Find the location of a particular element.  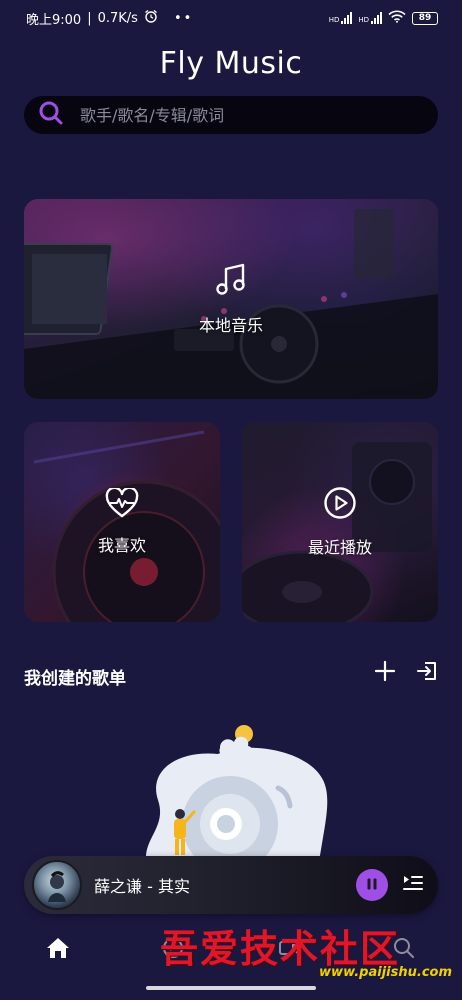

local-music-content: 本地音乐 is located at coordinates (231, 299).